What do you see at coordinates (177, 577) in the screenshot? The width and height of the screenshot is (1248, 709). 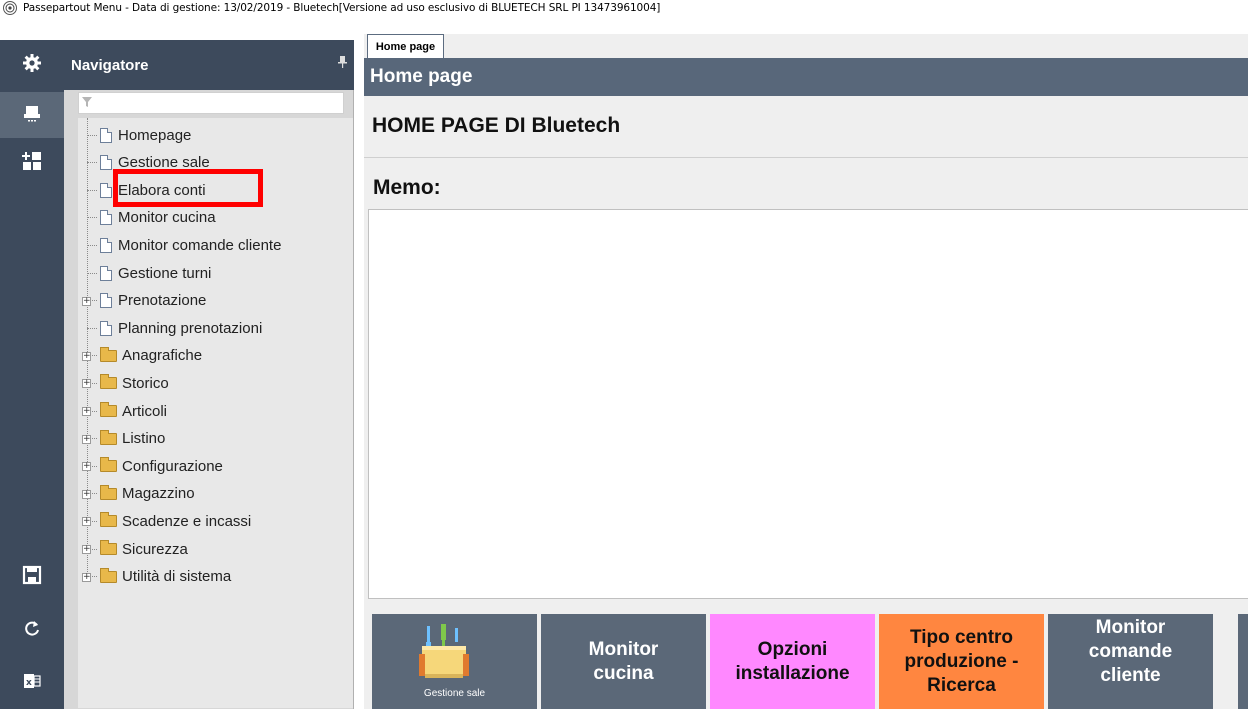 I see `tree-item-label: Utilità di sistema` at bounding box center [177, 577].